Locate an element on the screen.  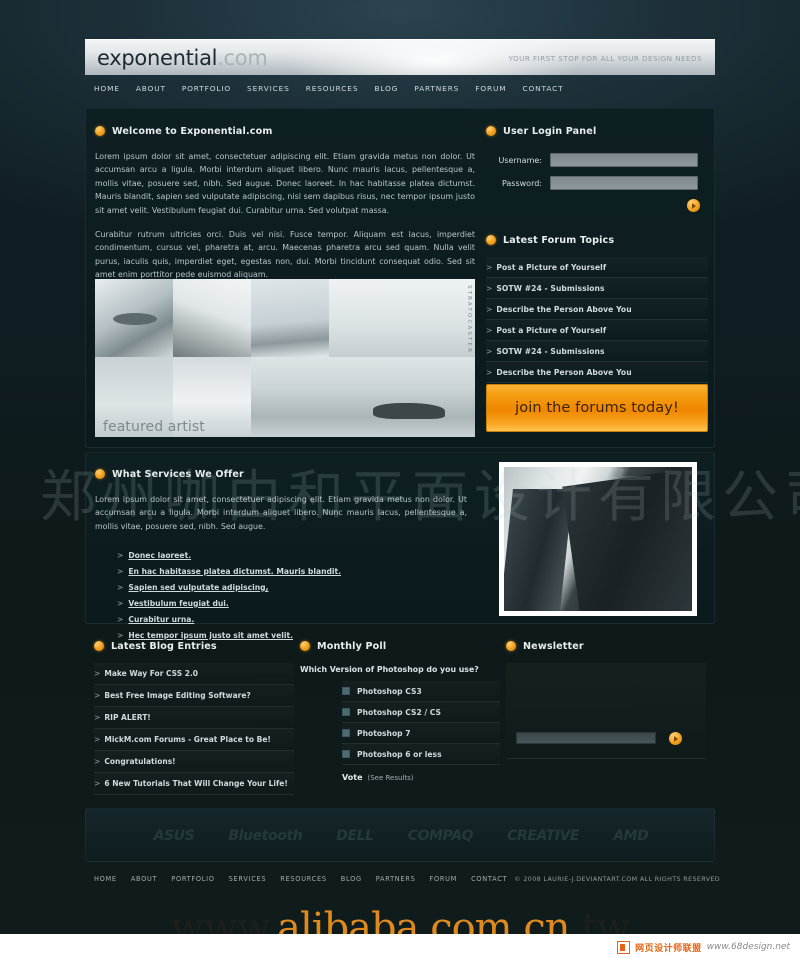
nav-item-forum: FORUM is located at coordinates (490, 88).